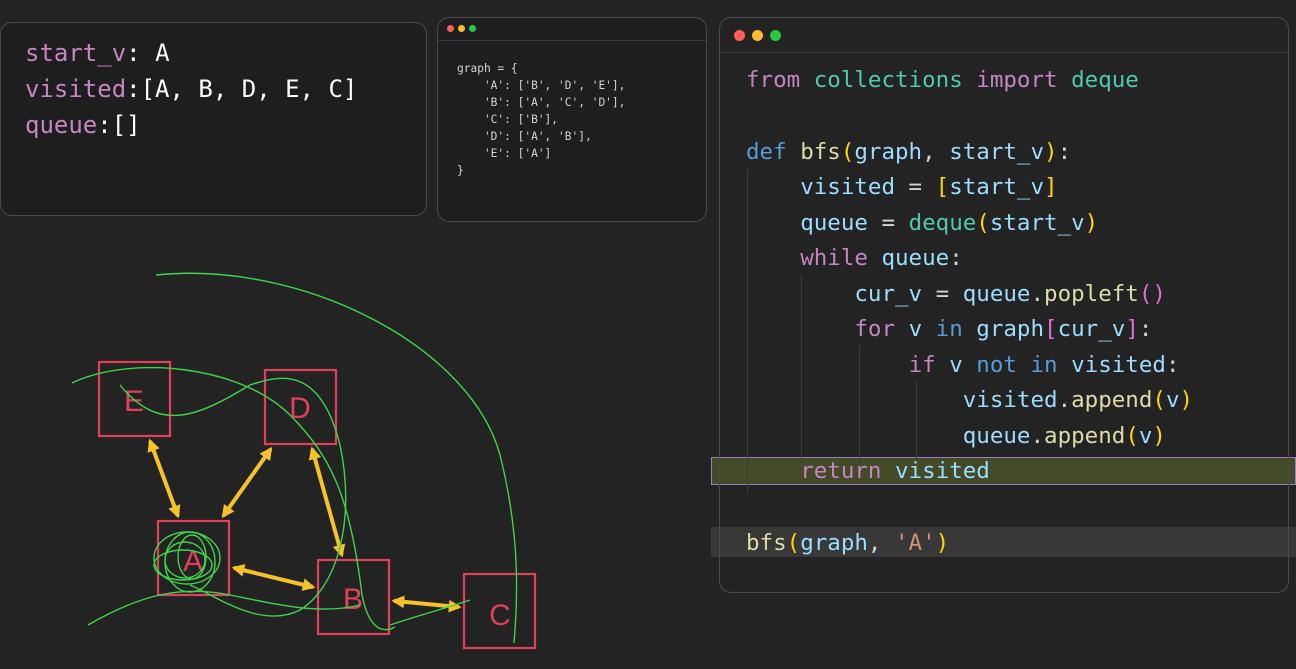  What do you see at coordinates (273, 577) in the screenshot?
I see `edge-A-B` at bounding box center [273, 577].